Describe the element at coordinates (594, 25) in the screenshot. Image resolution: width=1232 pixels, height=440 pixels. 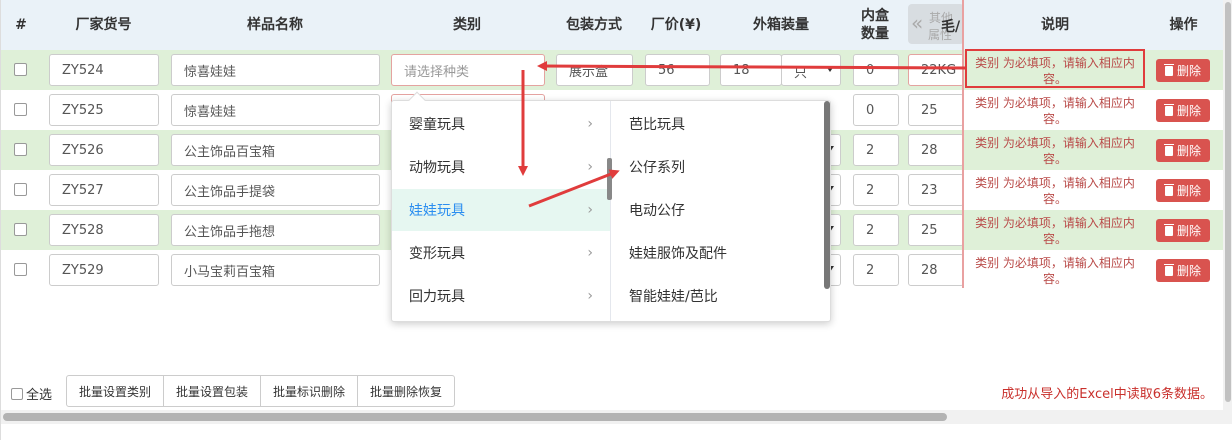
I see `col-pack: 包装方式` at that location.